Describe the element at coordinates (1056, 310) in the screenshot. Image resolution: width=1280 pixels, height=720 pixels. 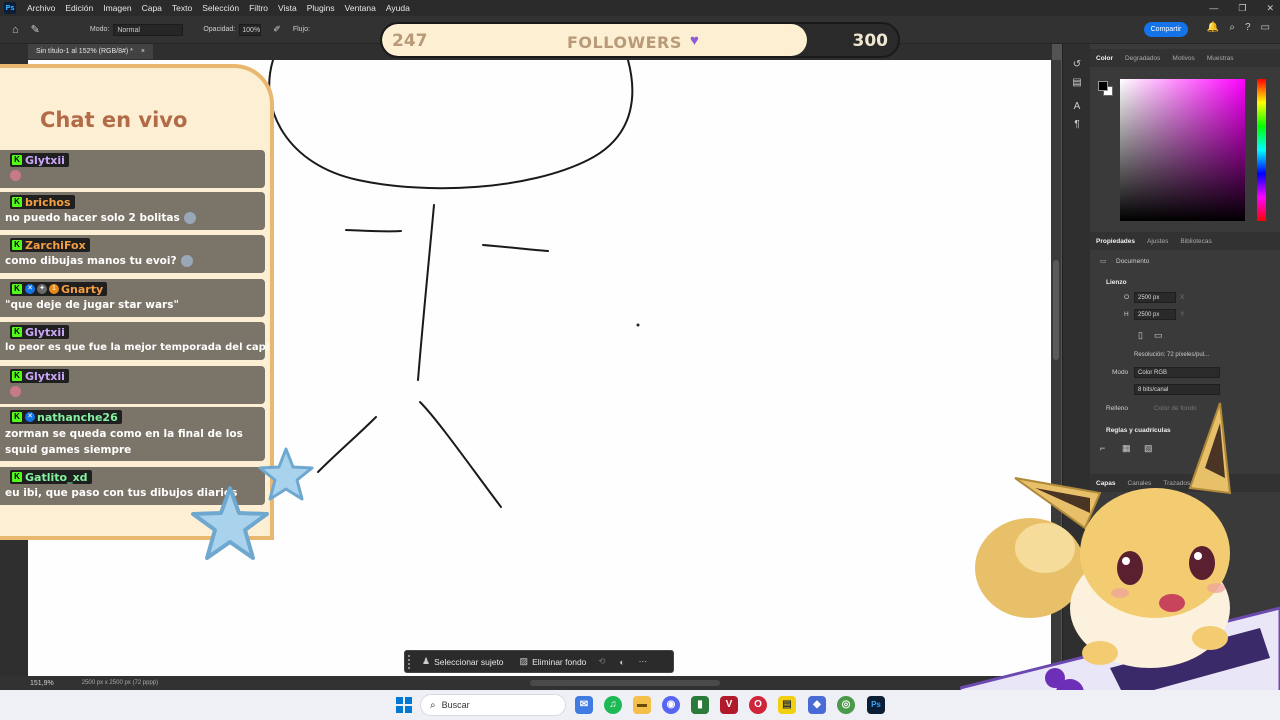
I see `scroll-thumb` at that location.